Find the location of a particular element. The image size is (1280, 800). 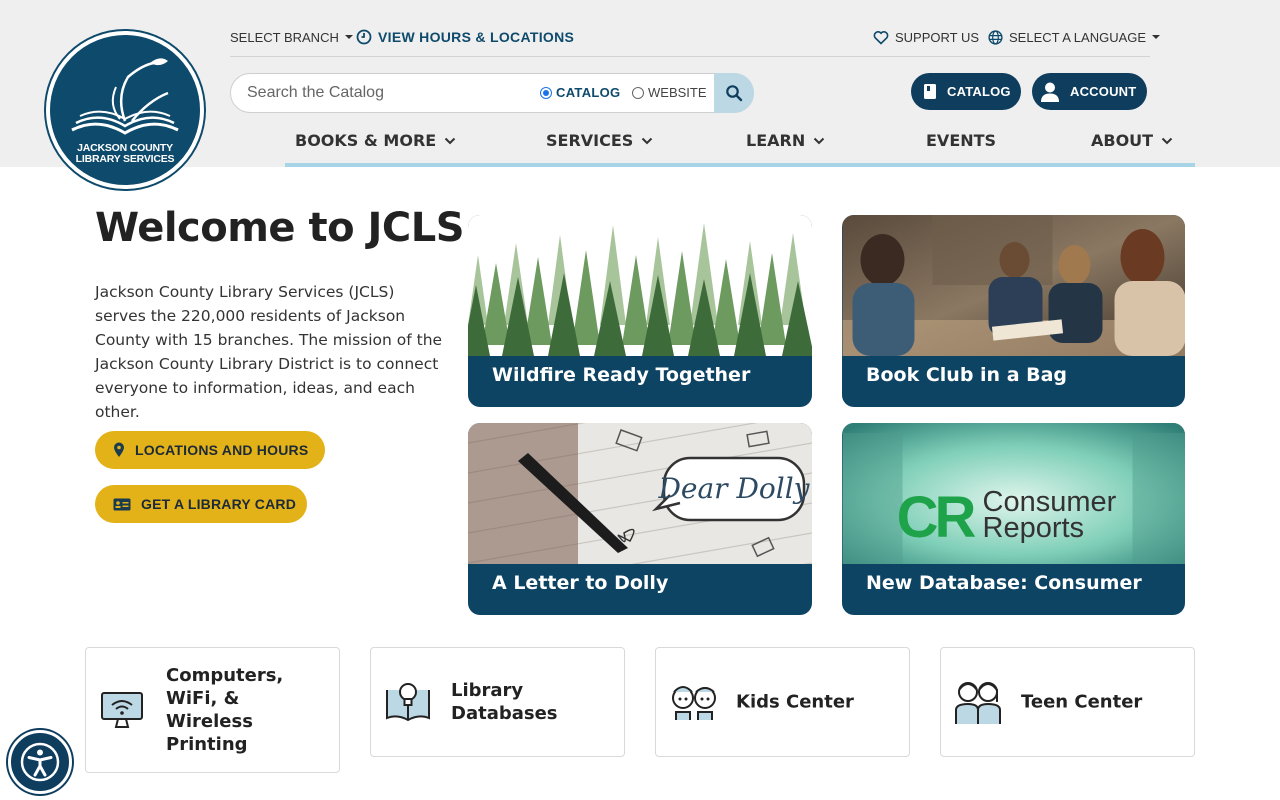

tile-computers-wifi: Computers, WiFi, & Wireless Printing is located at coordinates (212, 710).